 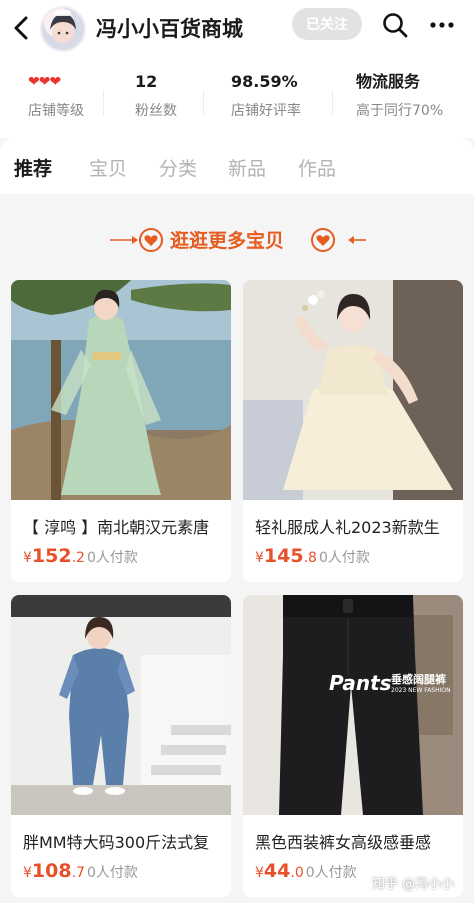 I want to click on product-title: 轻礼服成人礼2023新款生, so click(x=359, y=526).